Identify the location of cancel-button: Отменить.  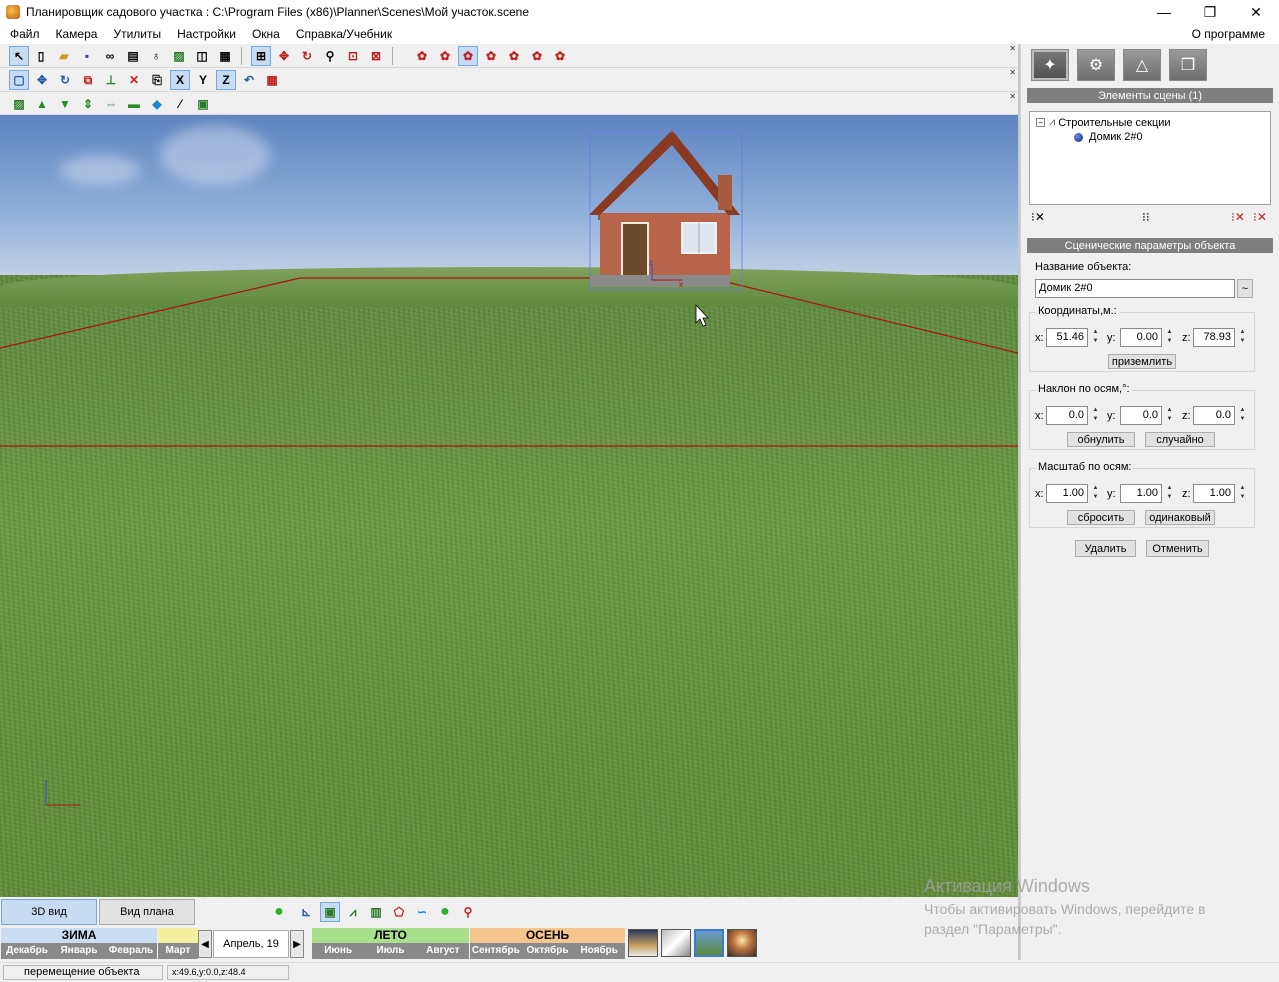
(1177, 548).